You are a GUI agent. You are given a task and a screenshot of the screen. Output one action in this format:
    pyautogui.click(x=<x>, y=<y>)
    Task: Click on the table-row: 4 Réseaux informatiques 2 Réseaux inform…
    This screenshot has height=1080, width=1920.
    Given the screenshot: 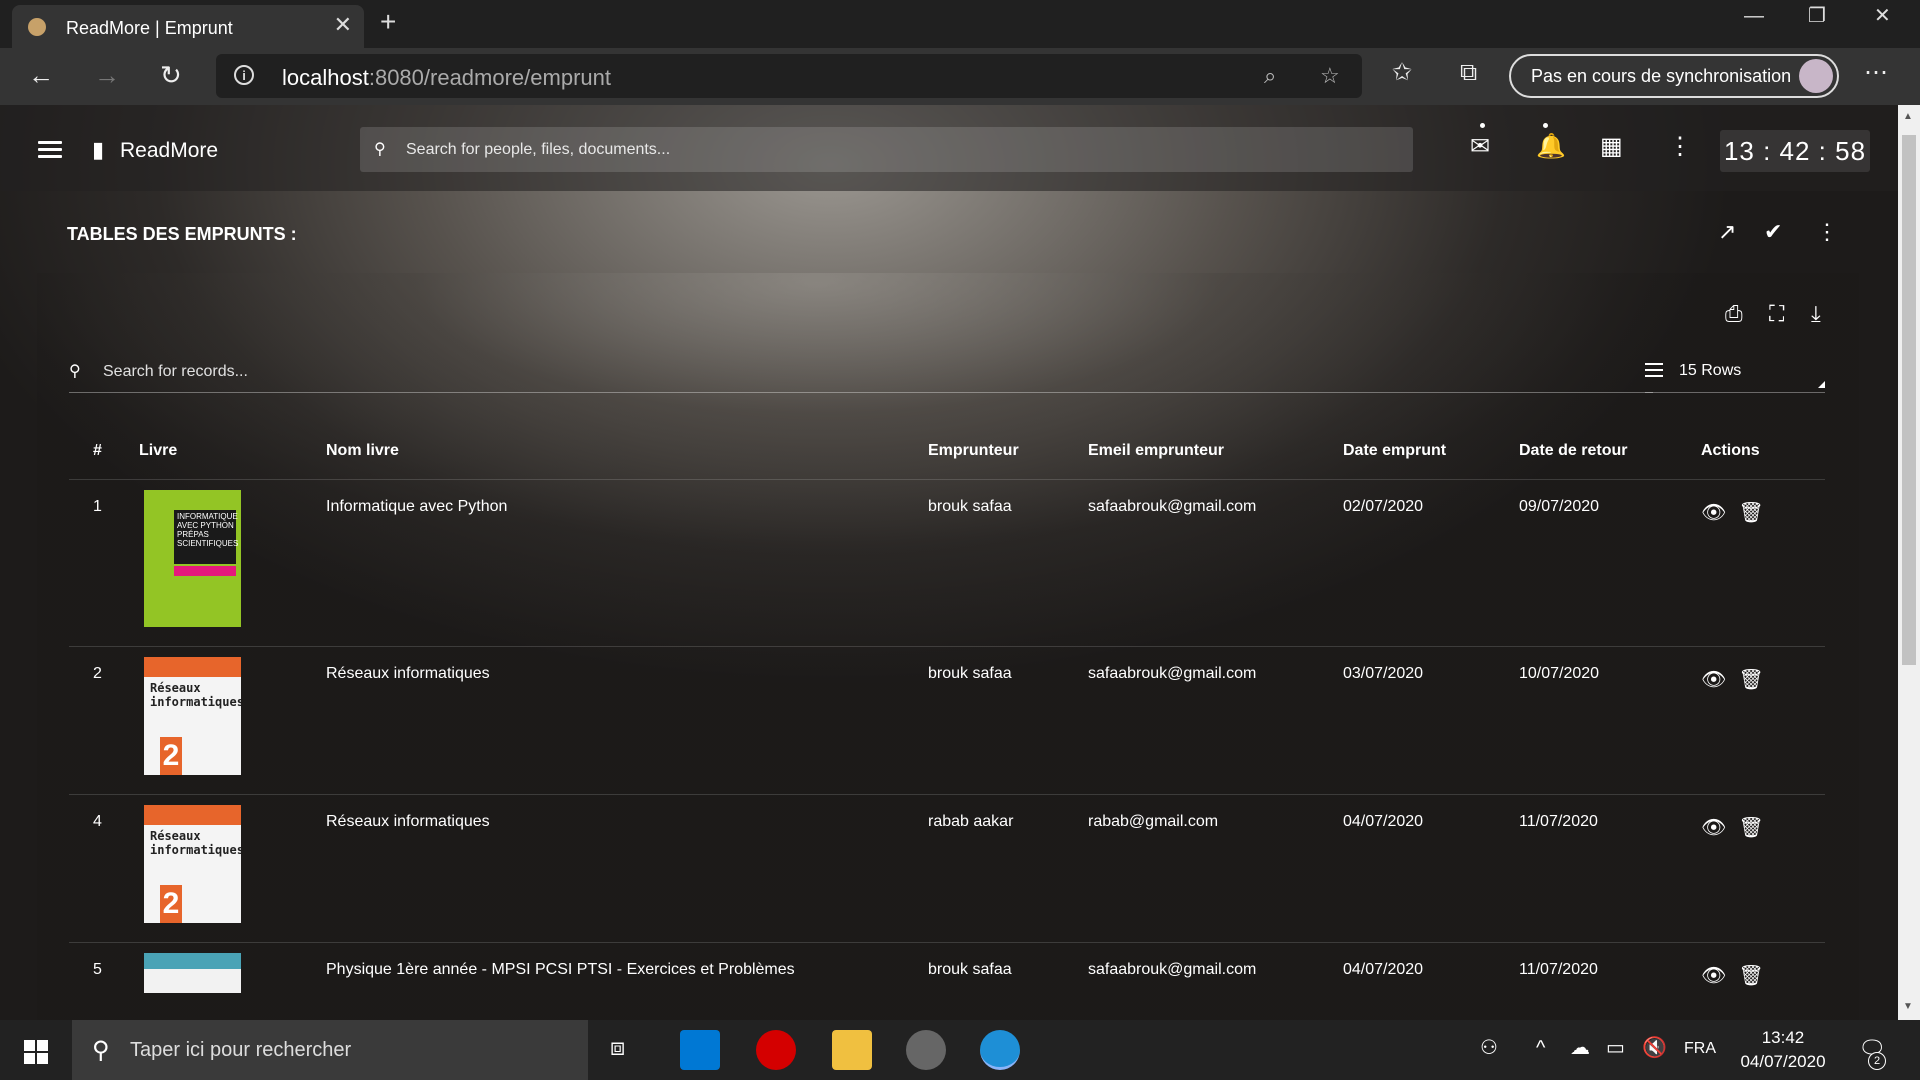 What is the action you would take?
    pyautogui.click(x=947, y=868)
    